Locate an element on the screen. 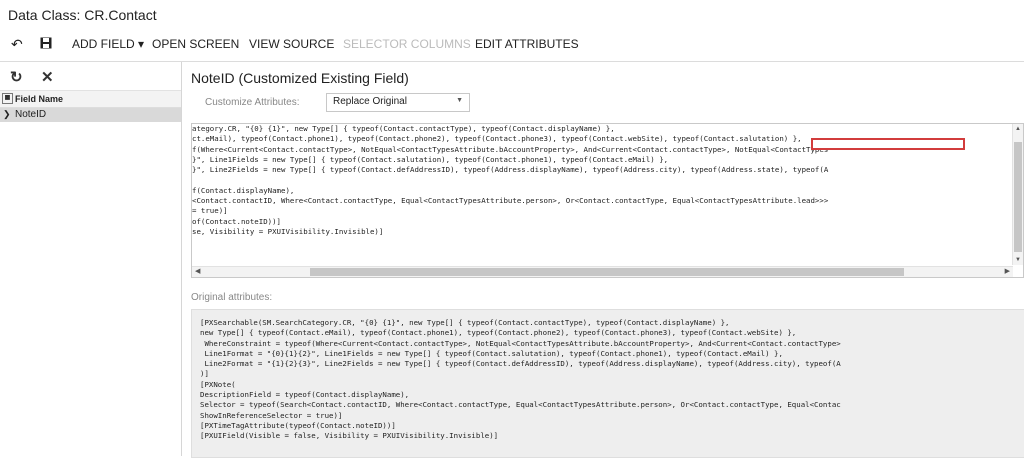 This screenshot has width=1024, height=458. original-code-line: )] is located at coordinates (204, 374).